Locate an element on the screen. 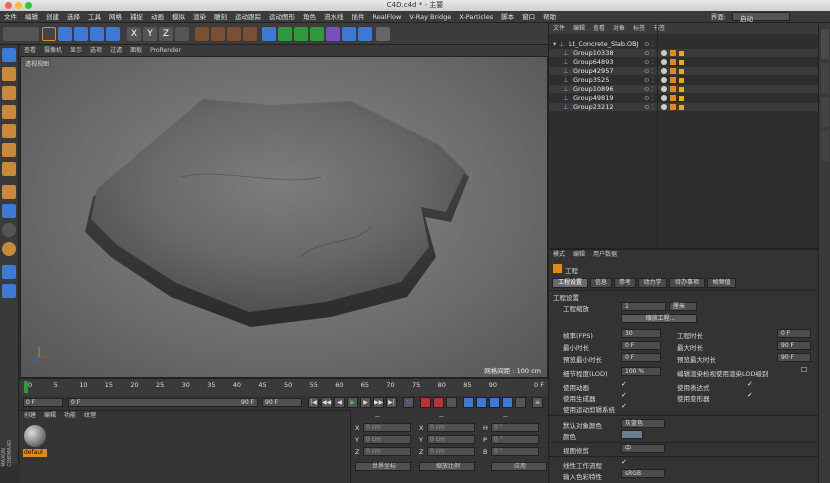 The width and height of the screenshot is (830, 483). attr-tab-0: 工程设置 is located at coordinates (570, 283).